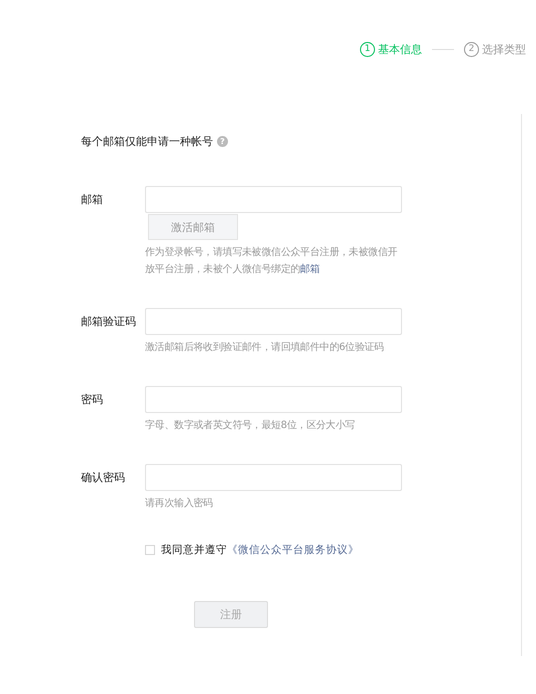 The width and height of the screenshot is (536, 694). I want to click on agreement-text: 我同意并遵守《微信公众平台服务协议》, so click(260, 550).